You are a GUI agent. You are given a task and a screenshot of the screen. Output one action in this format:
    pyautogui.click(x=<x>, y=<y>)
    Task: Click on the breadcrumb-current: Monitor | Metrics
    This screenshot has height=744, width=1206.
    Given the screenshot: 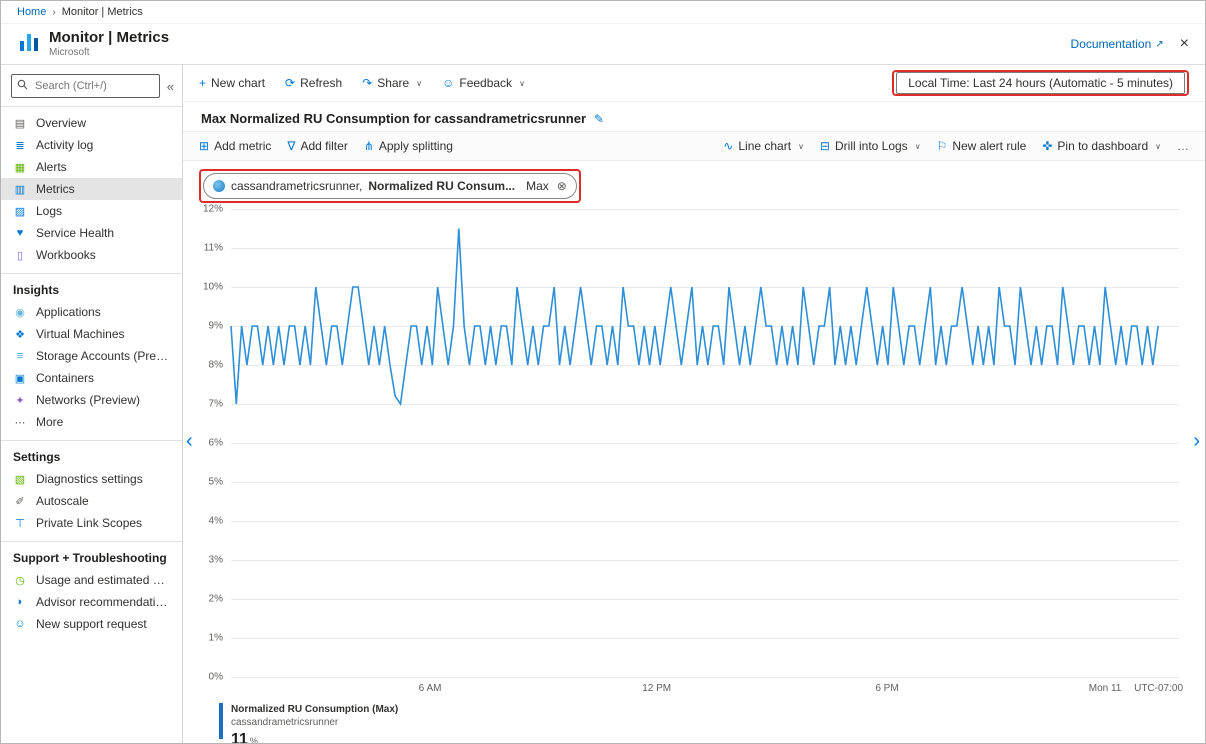 What is the action you would take?
    pyautogui.click(x=102, y=12)
    